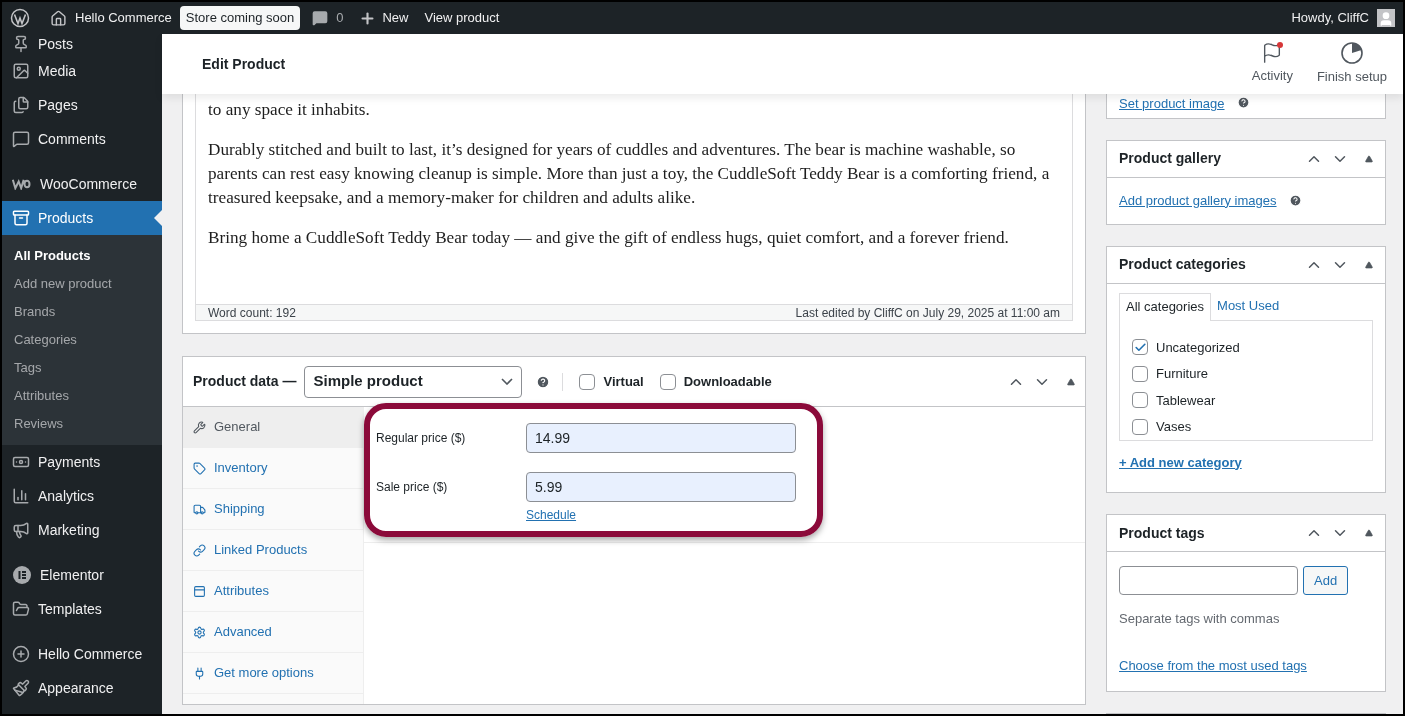 Image resolution: width=1405 pixels, height=716 pixels. Describe the element at coordinates (340, 18) in the screenshot. I see `comment-count: 0` at that location.